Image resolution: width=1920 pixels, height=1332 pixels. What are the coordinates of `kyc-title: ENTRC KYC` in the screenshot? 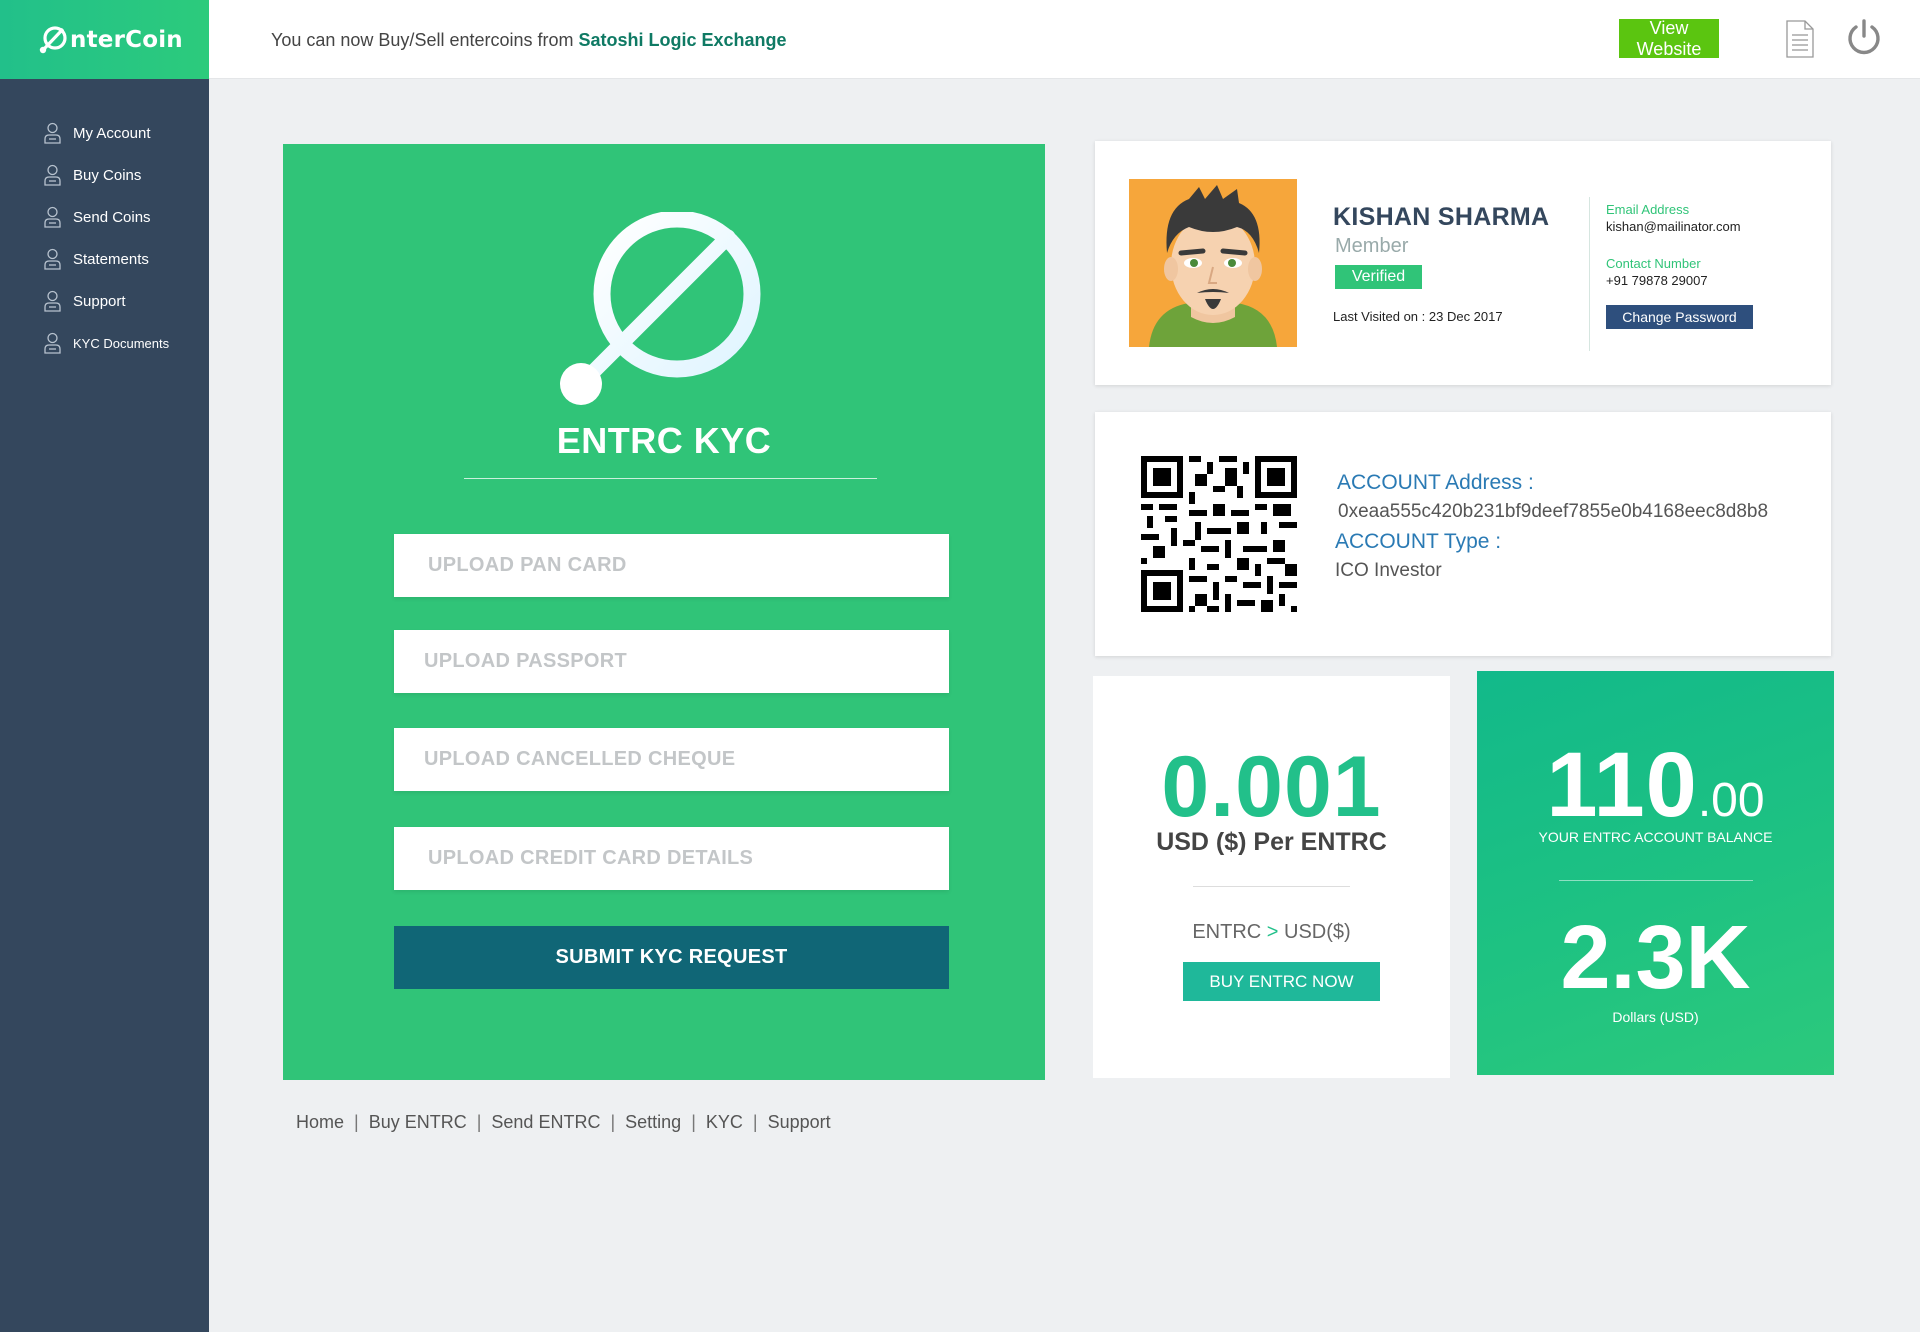 It's located at (664, 440).